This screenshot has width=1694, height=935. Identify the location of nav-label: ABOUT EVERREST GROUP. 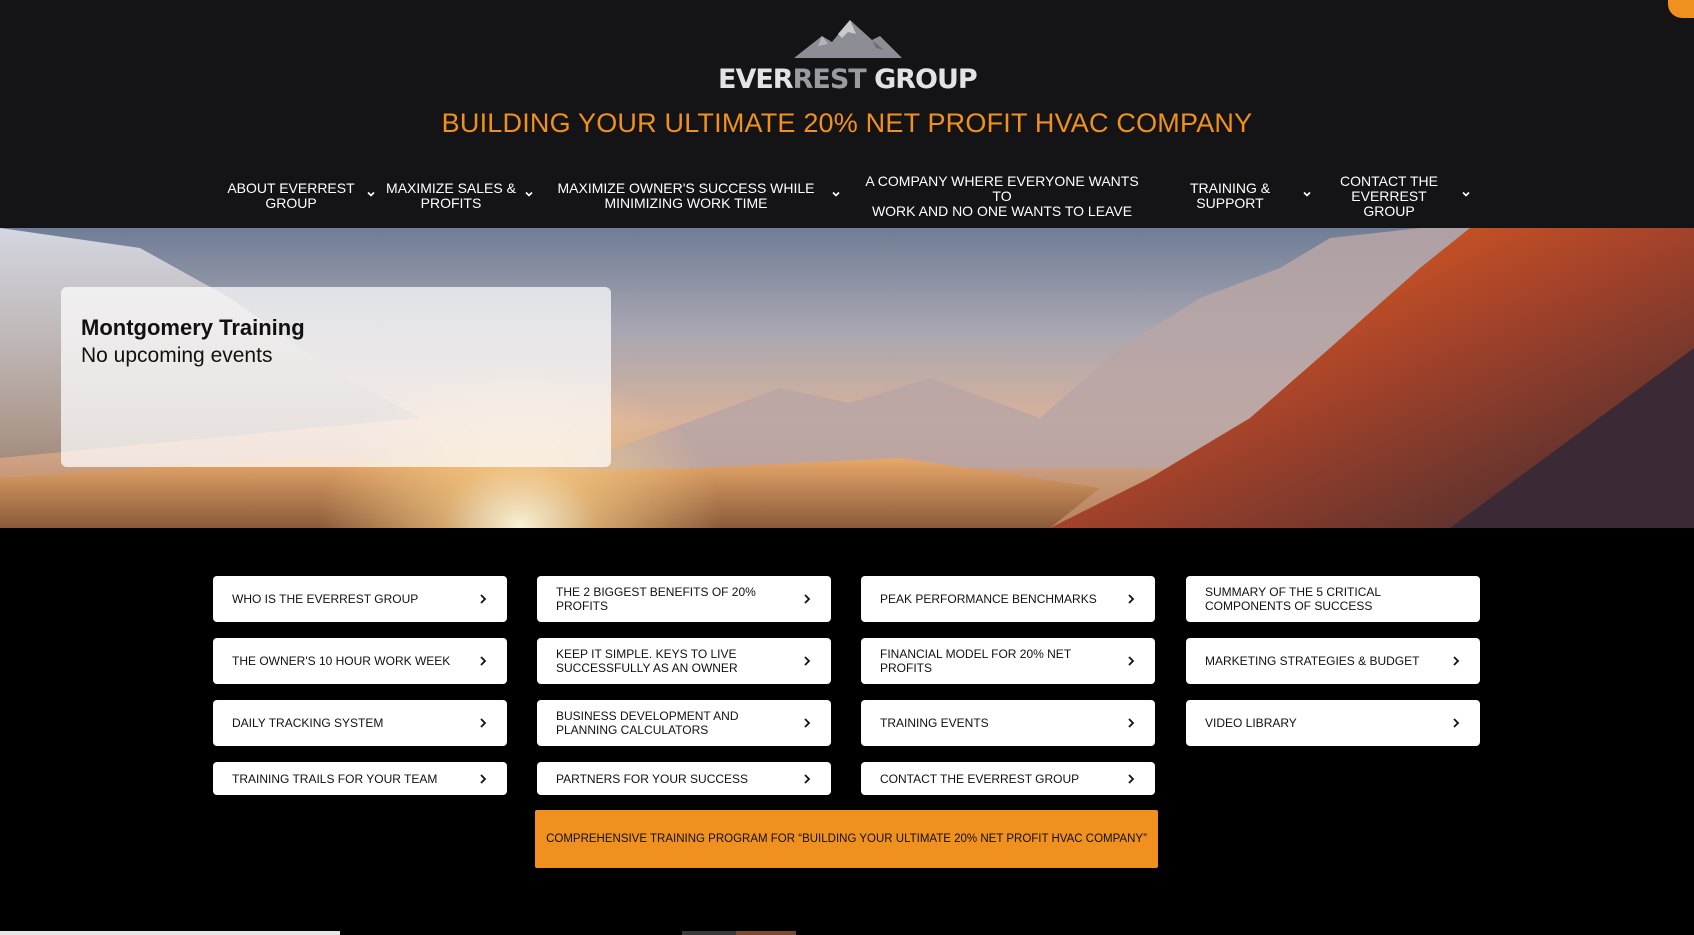
(291, 195).